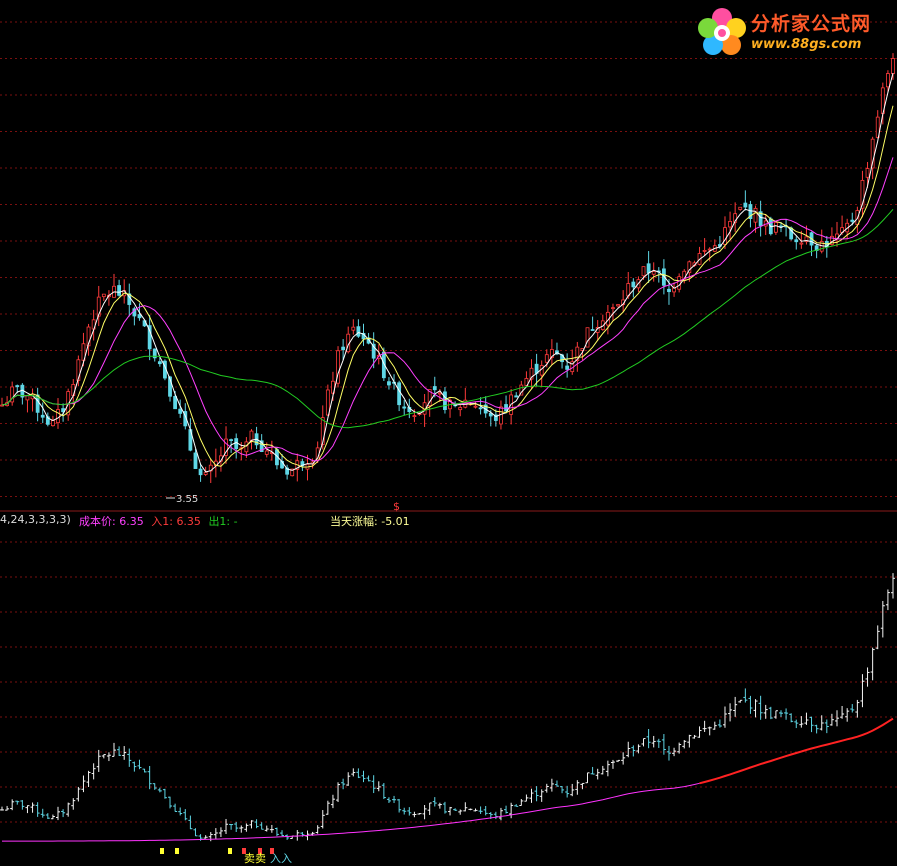  Describe the element at coordinates (131, 521) in the screenshot. I see `cost-value: 6.35` at that location.